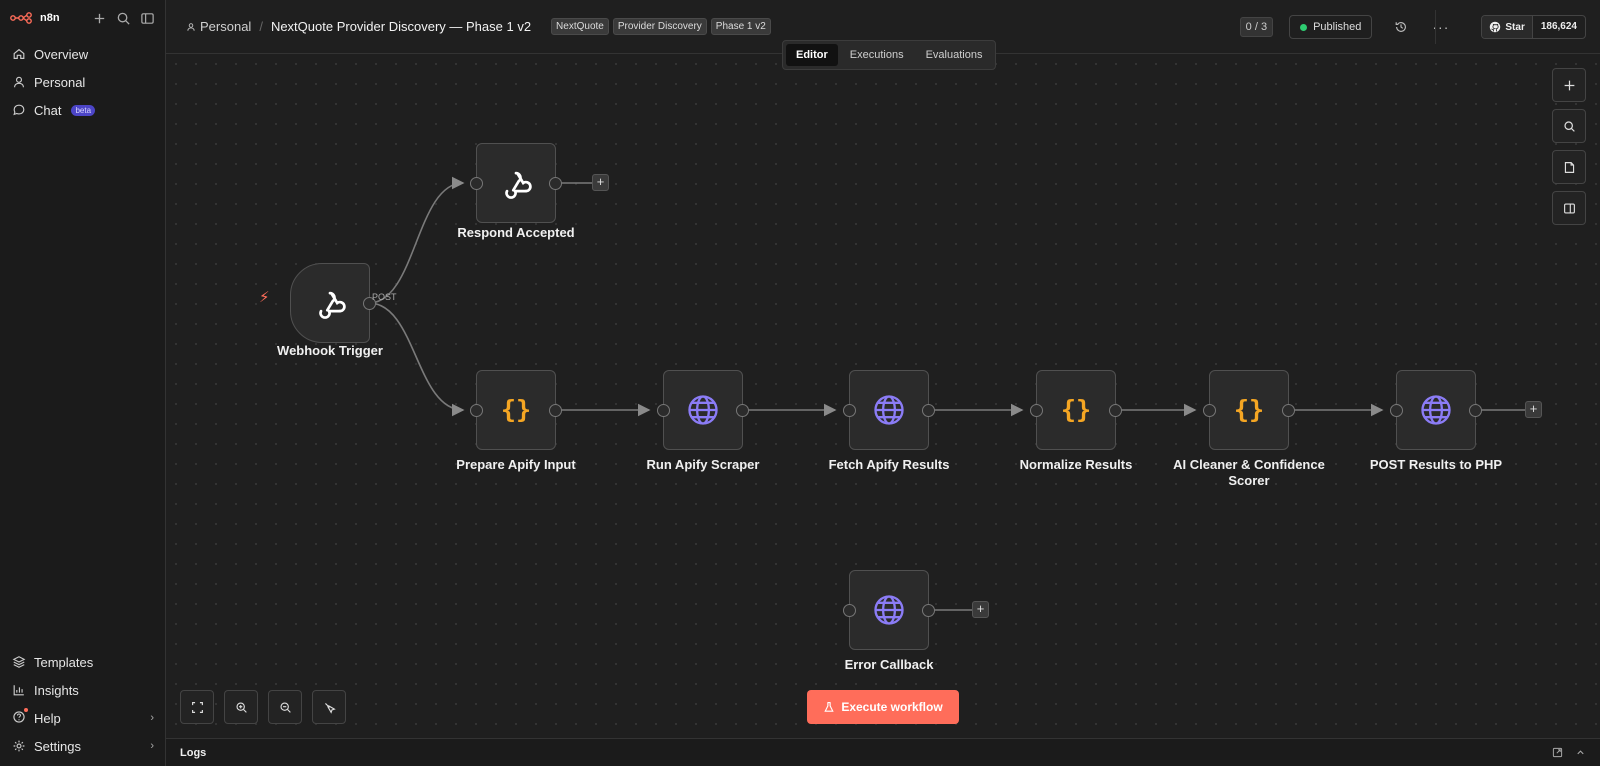 The width and height of the screenshot is (1600, 766). What do you see at coordinates (1569, 167) in the screenshot?
I see `sticky-note-button` at bounding box center [1569, 167].